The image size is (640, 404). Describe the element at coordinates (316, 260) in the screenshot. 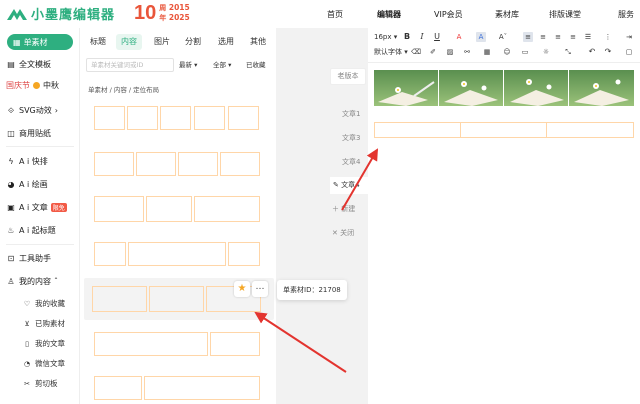

I see `annotation-arrows` at that location.